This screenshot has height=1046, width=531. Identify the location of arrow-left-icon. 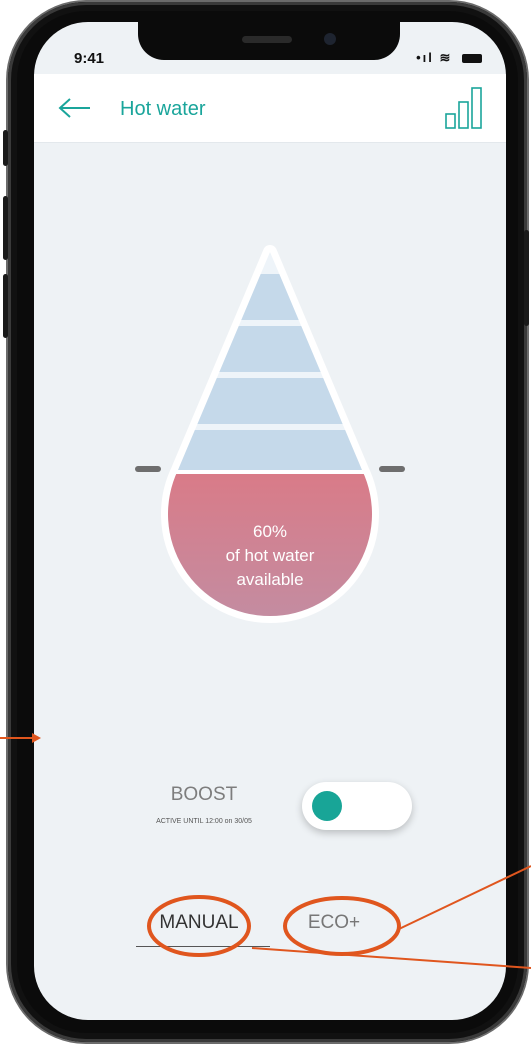
(75, 108).